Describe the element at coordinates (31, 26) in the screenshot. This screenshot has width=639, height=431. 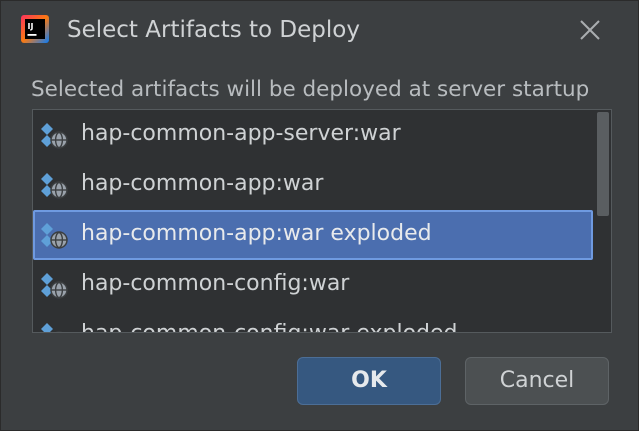
I see `svg-text: IJ` at that location.